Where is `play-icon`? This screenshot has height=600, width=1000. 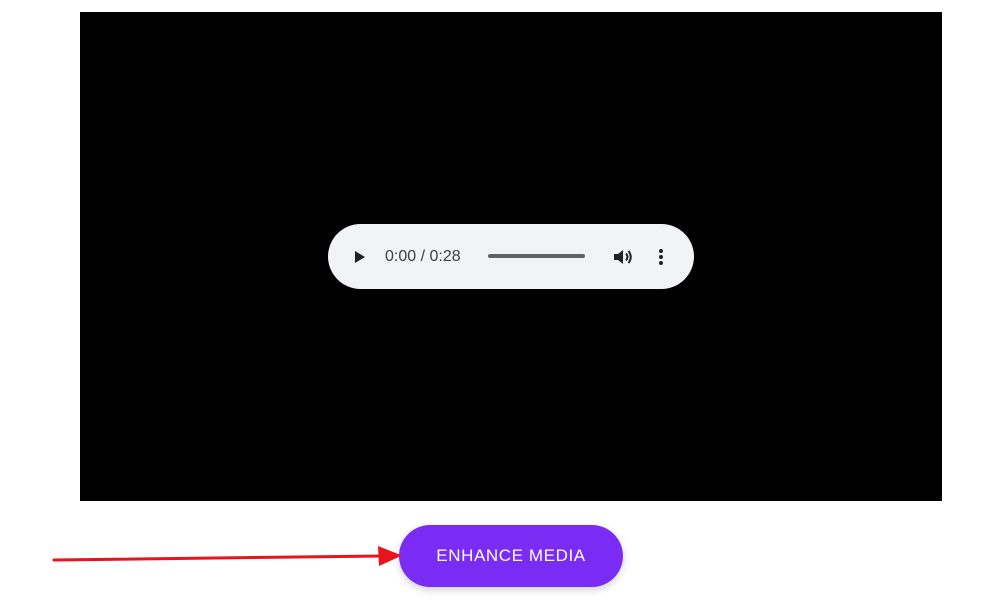 play-icon is located at coordinates (360, 257).